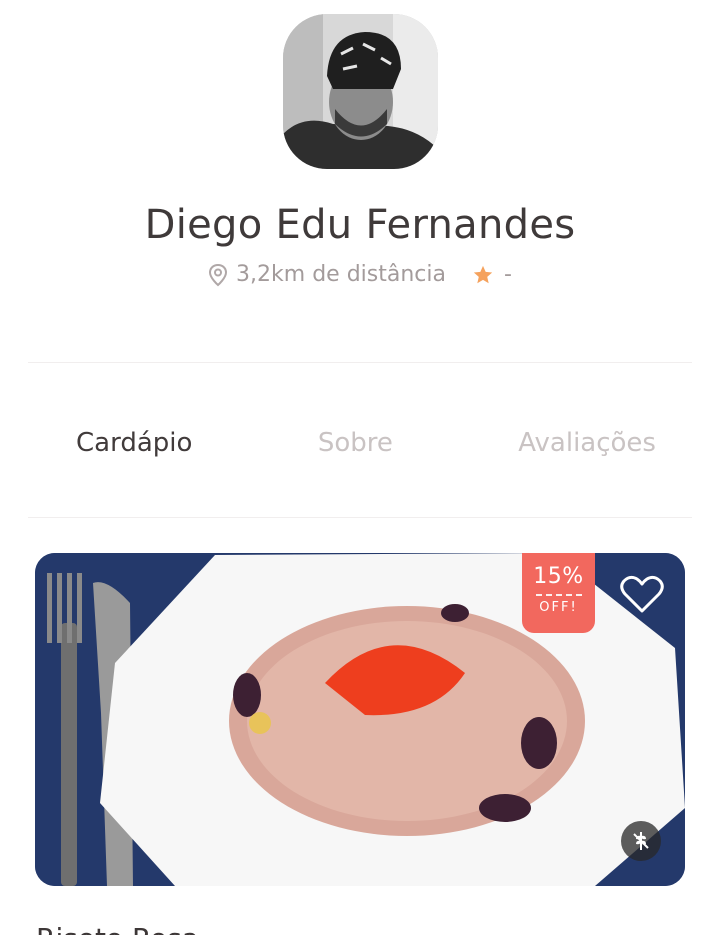  I want to click on heart-icon, so click(642, 594).